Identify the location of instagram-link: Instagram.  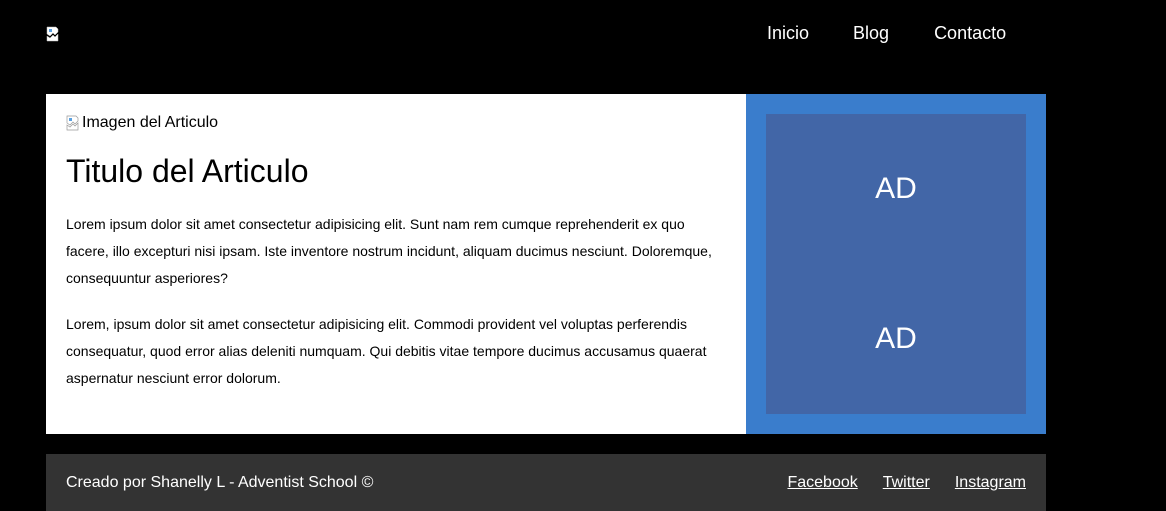
(990, 483).